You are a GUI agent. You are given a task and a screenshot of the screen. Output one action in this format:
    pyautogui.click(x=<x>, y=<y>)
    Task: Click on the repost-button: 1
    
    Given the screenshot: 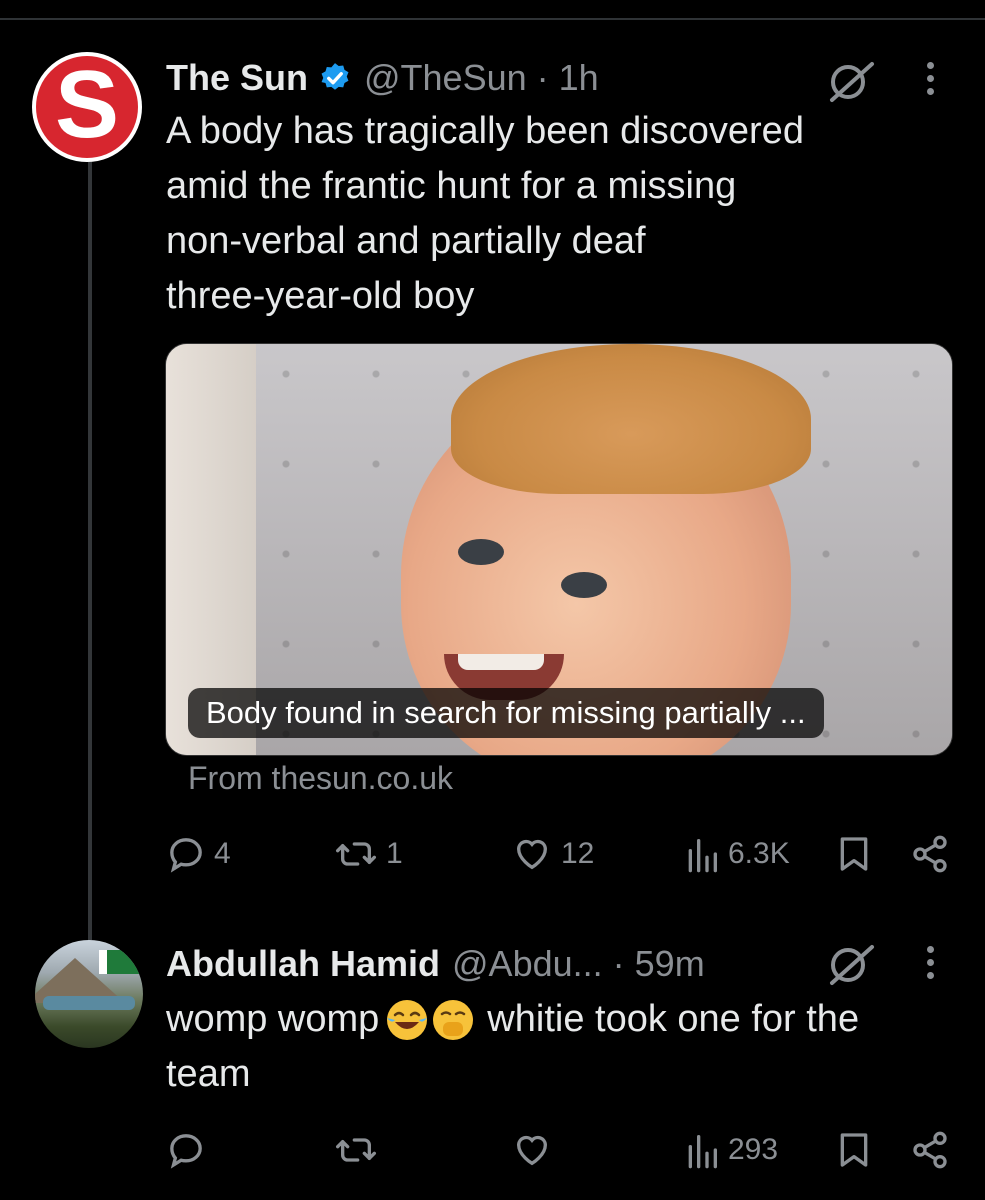 What is the action you would take?
    pyautogui.click(x=368, y=854)
    